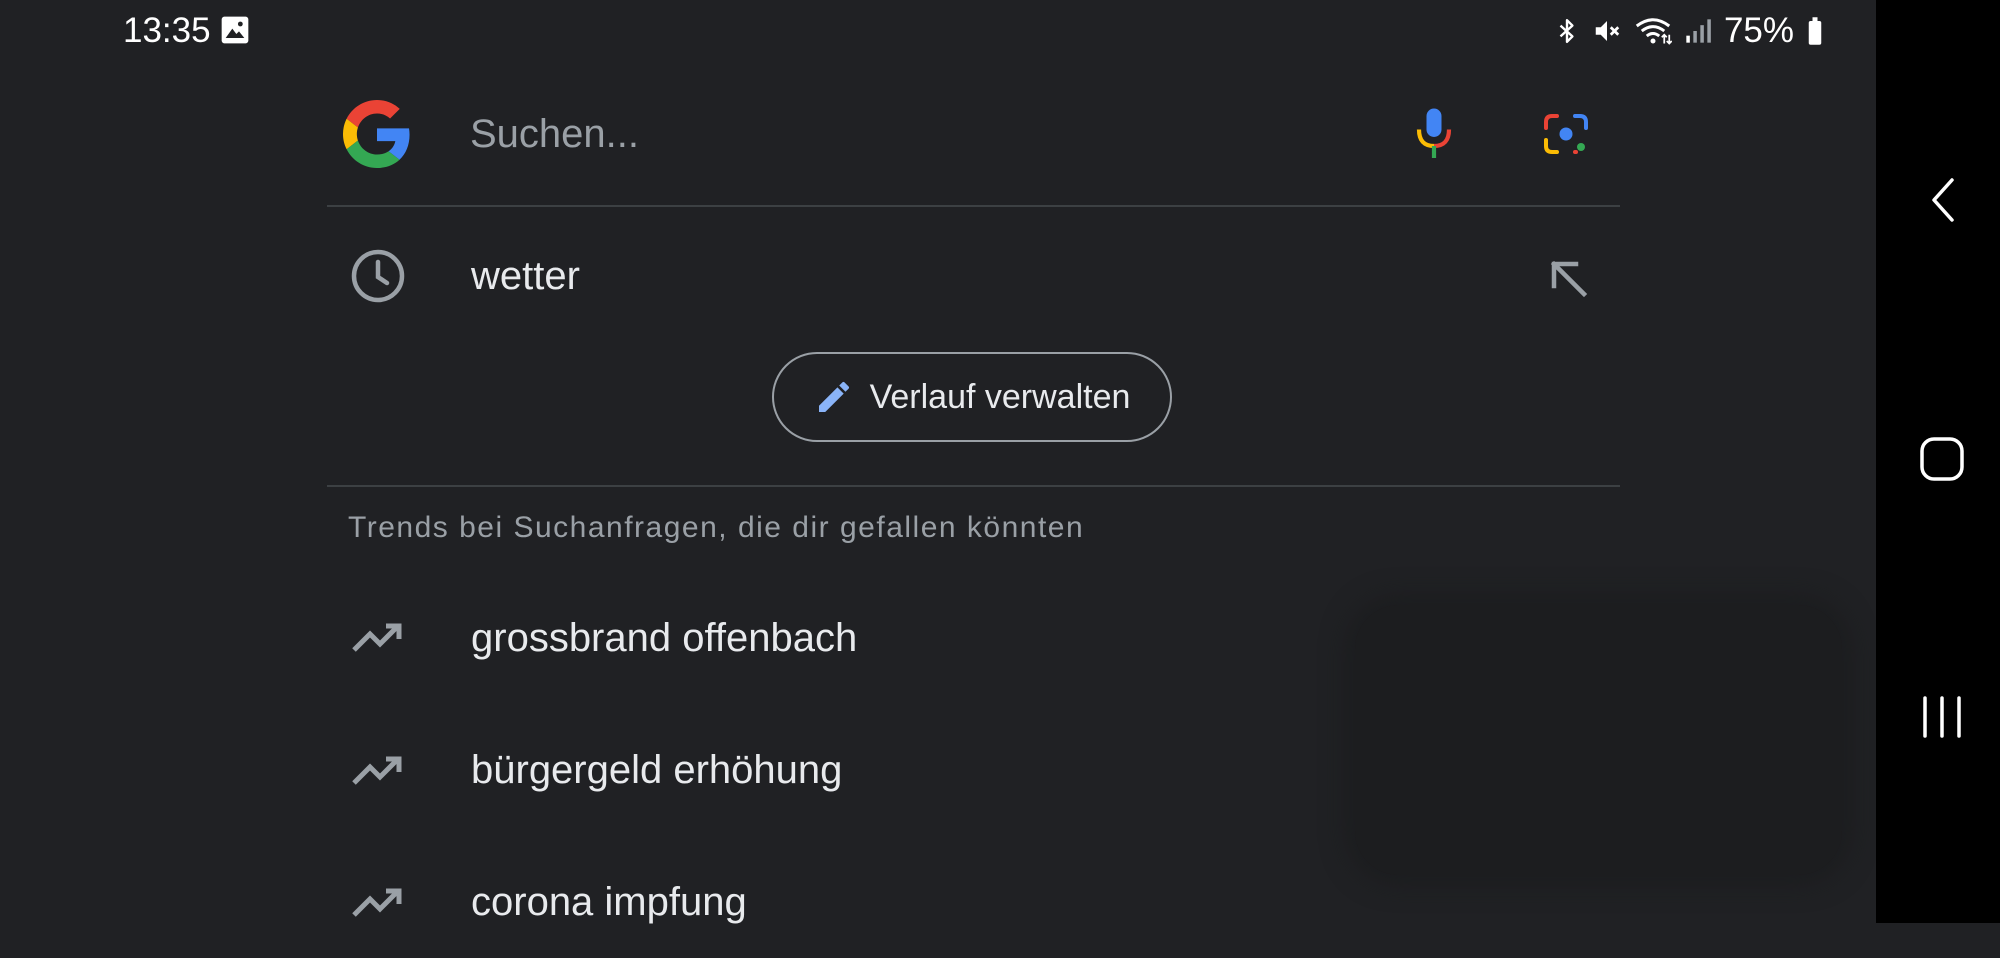  Describe the element at coordinates (1942, 717) in the screenshot. I see `recent-apps-button` at that location.